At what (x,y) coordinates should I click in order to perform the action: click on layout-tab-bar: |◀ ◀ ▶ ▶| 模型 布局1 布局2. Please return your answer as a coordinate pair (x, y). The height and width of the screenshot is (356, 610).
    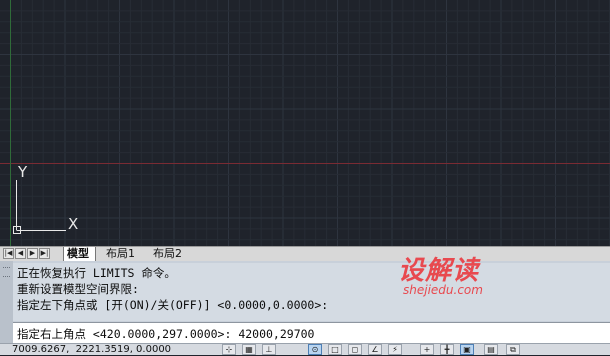
    Looking at the image, I should click on (305, 253).